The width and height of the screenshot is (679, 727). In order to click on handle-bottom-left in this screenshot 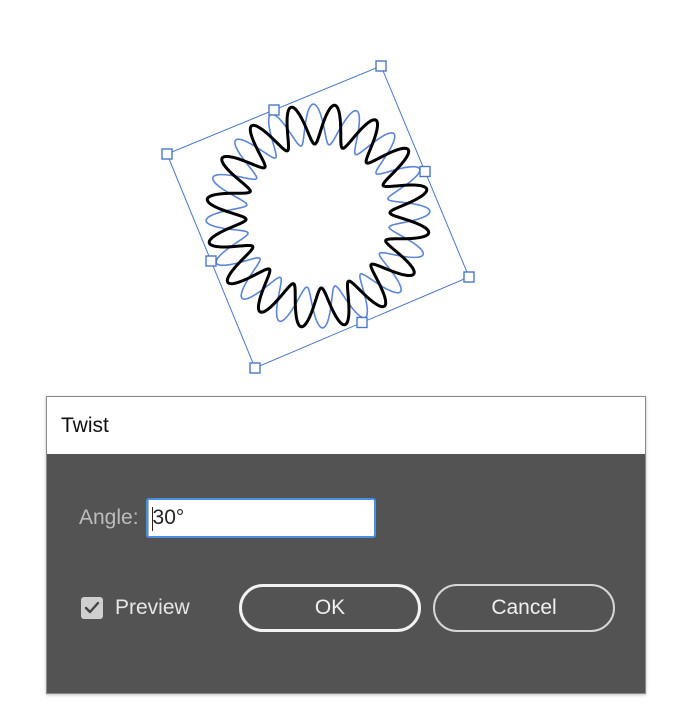, I will do `click(255, 368)`.